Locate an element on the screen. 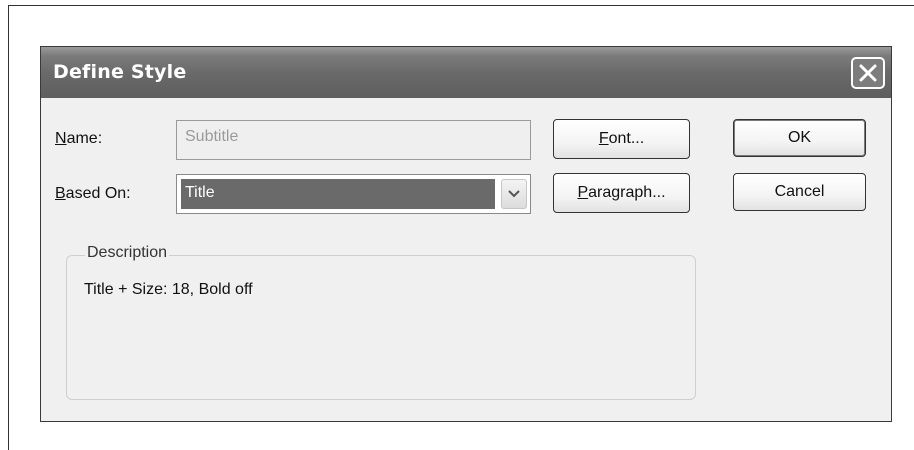  page-border-left is located at coordinates (8, 227).